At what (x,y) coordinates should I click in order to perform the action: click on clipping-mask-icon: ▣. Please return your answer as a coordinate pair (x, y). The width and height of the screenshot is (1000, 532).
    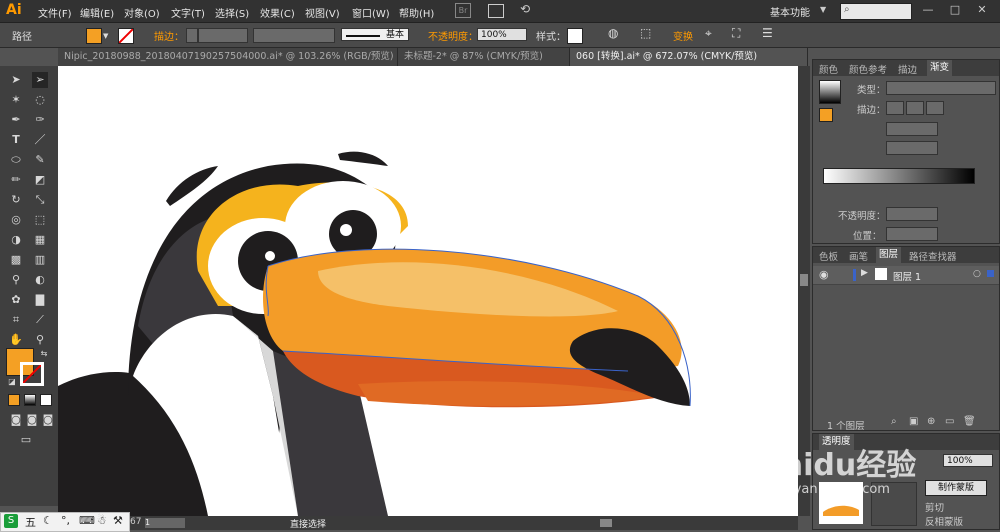
    Looking at the image, I should click on (913, 421).